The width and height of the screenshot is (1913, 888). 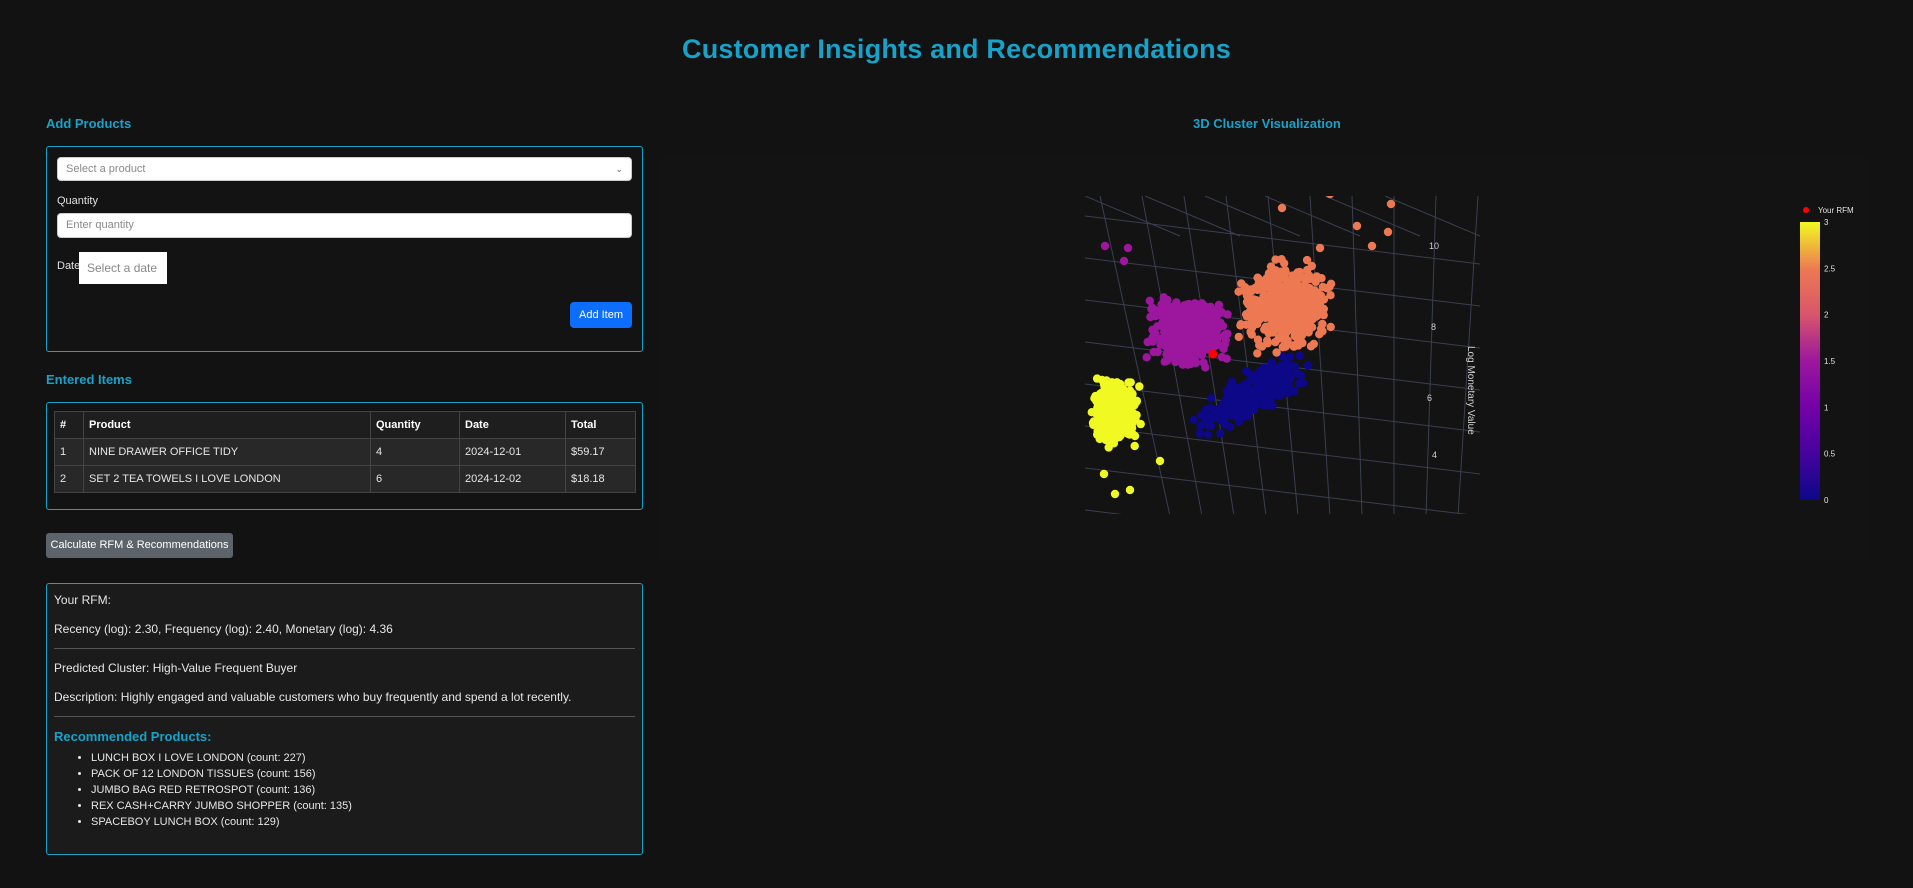 What do you see at coordinates (227, 479) in the screenshot?
I see `table-cell: SET 2 TEA TOWELS I LOVE LONDON` at bounding box center [227, 479].